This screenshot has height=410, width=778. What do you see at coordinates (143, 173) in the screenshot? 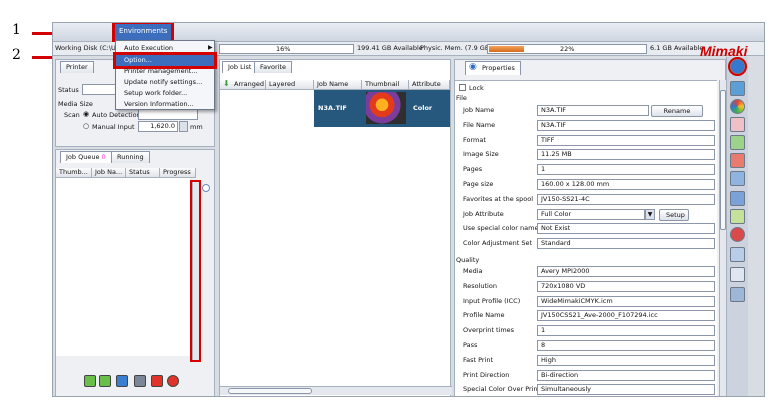
I see `col-status: Status` at bounding box center [143, 173].